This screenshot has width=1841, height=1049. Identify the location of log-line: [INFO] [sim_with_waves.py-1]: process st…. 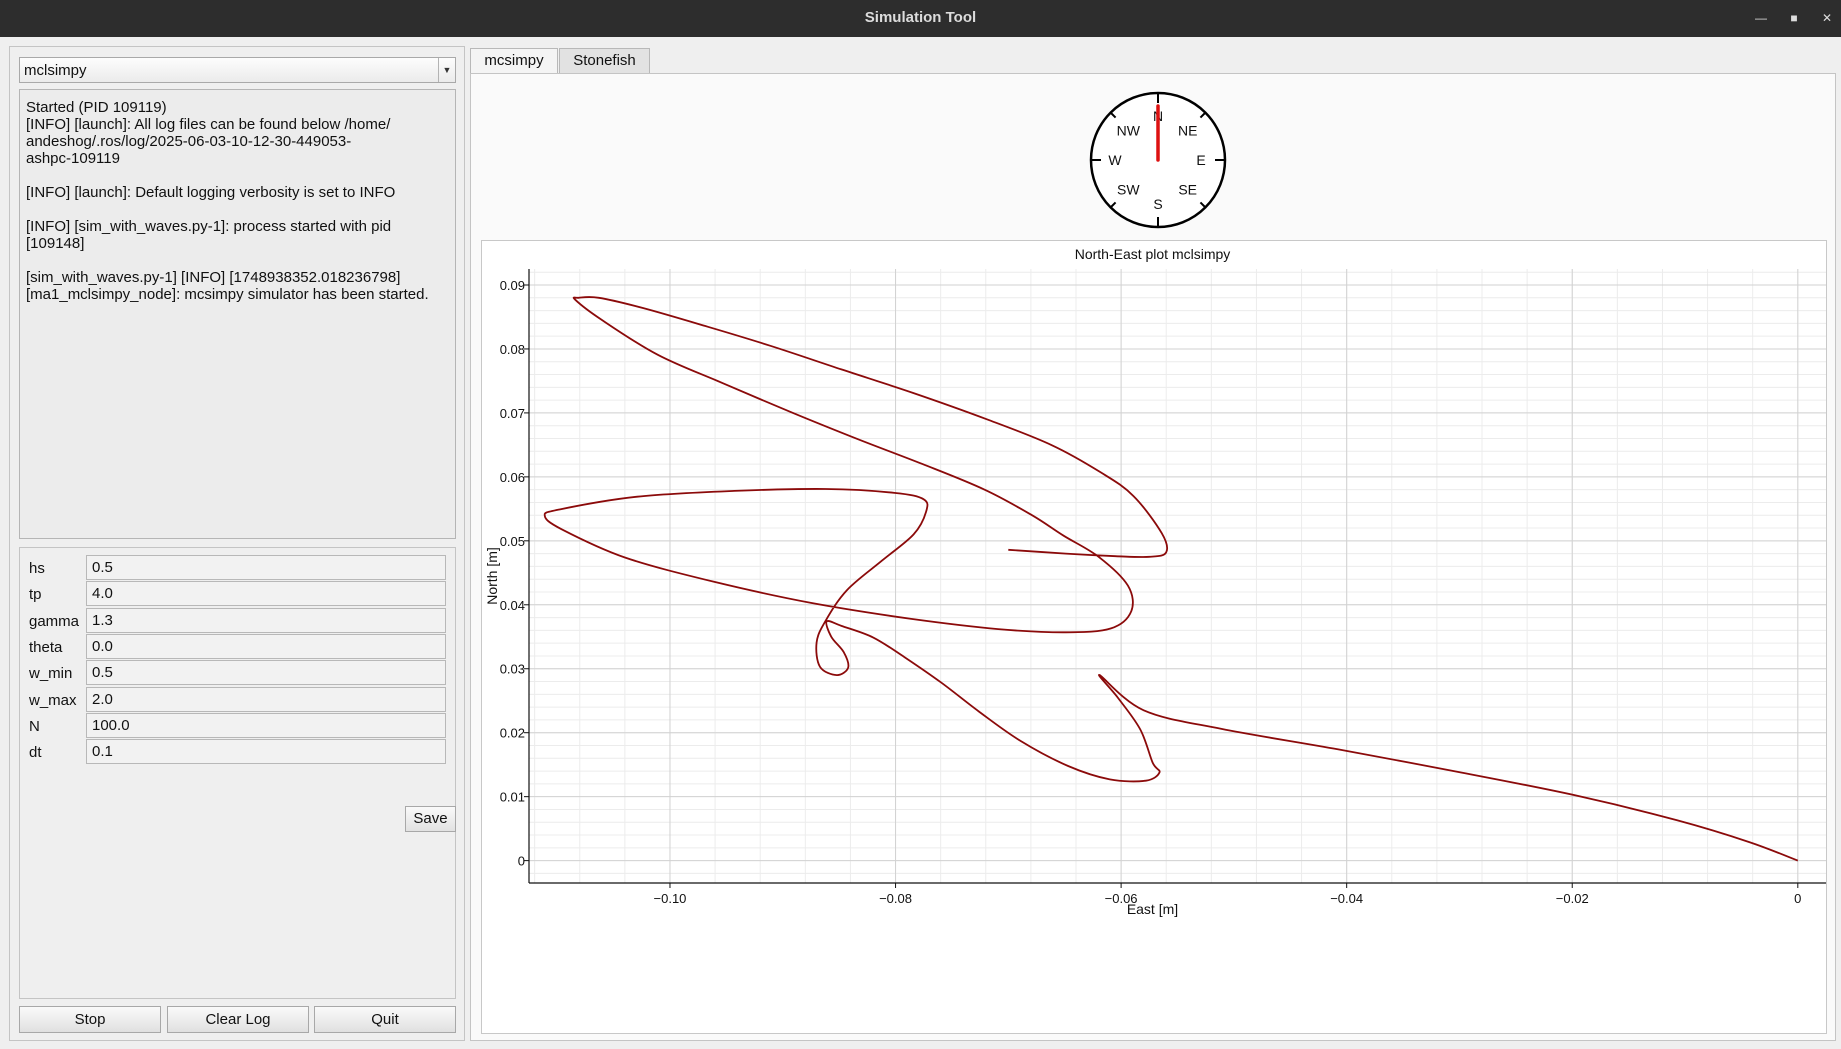
(209, 226).